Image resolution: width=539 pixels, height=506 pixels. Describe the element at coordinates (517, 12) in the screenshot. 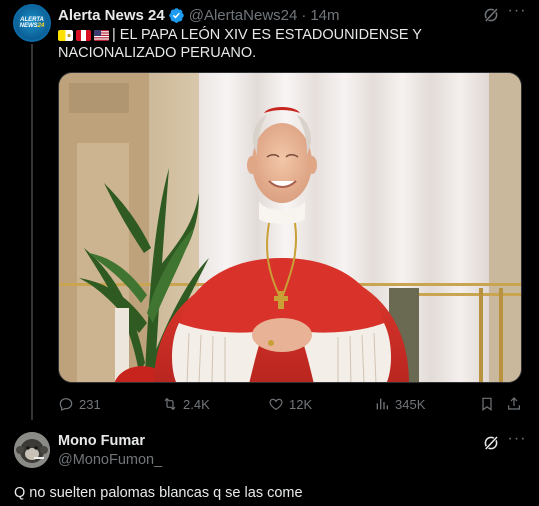

I see `more-options-button: ···` at that location.